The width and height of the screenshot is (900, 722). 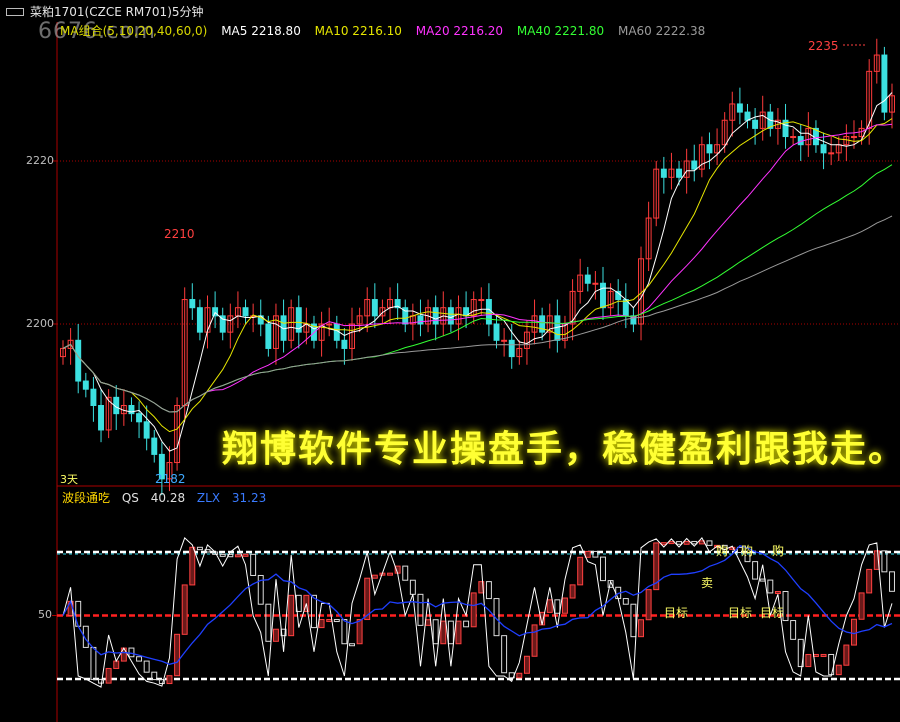 What do you see at coordinates (823, 46) in the screenshot?
I see `annotation-high-right: 2235` at bounding box center [823, 46].